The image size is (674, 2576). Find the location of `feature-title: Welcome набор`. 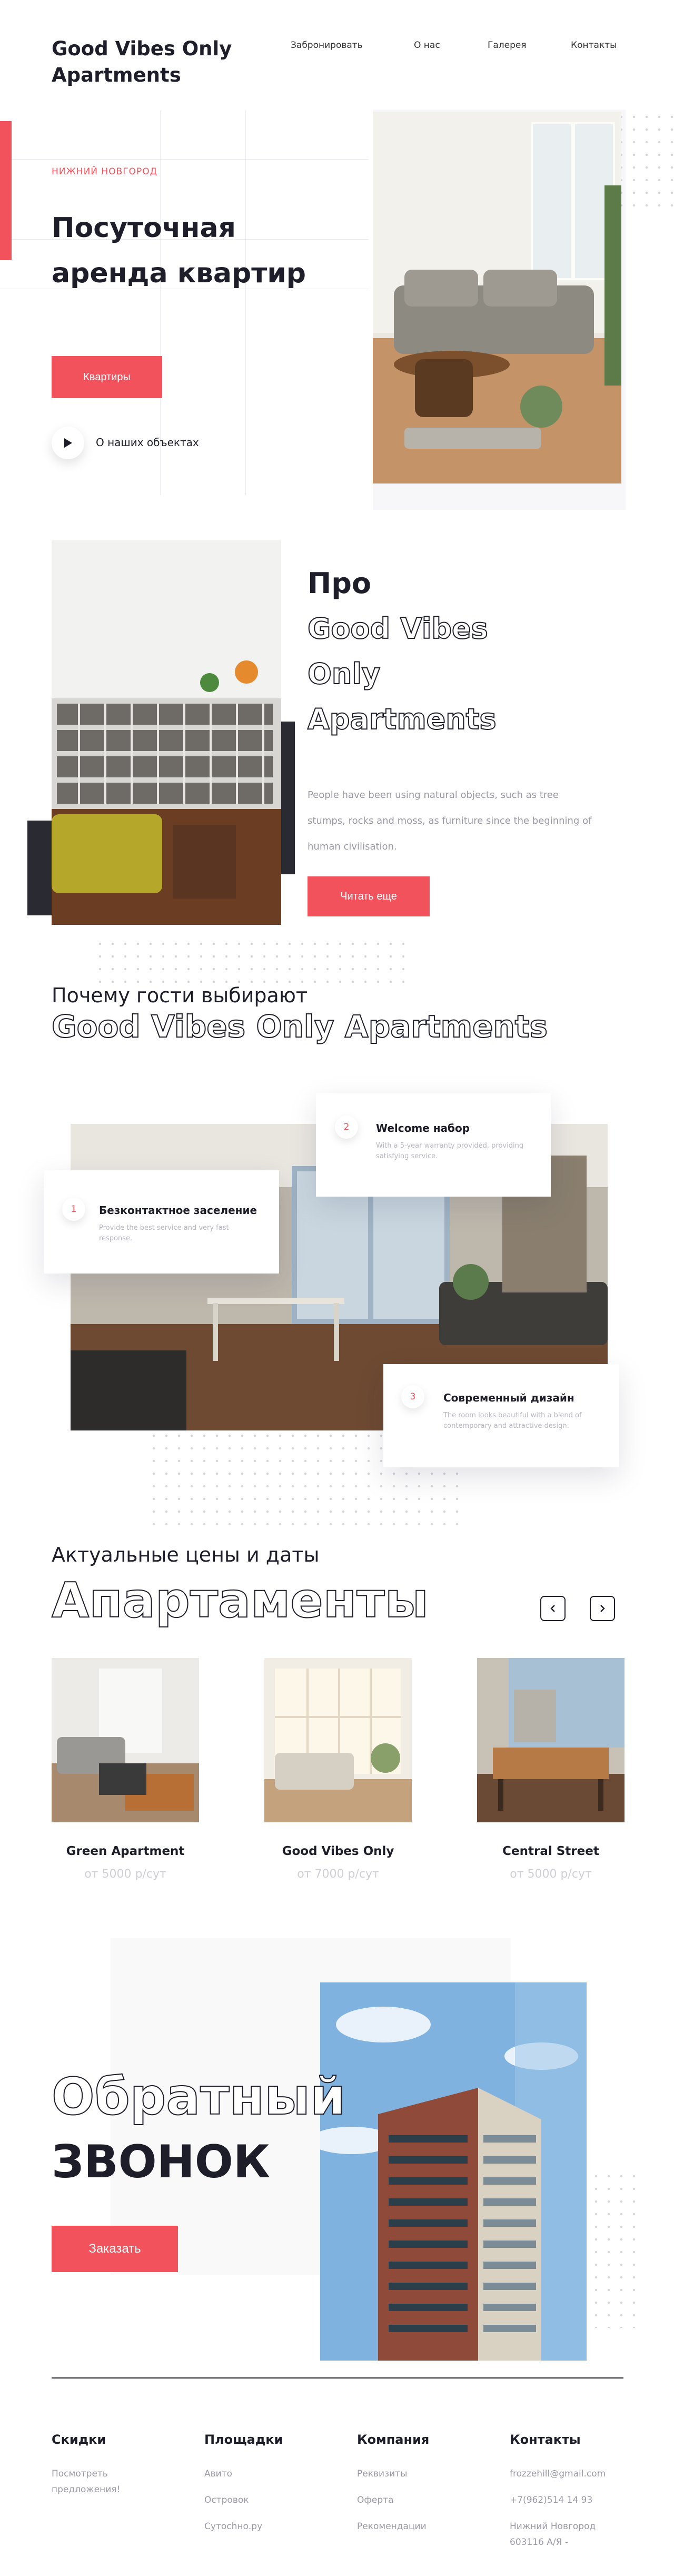

feature-title: Welcome набор is located at coordinates (423, 1128).